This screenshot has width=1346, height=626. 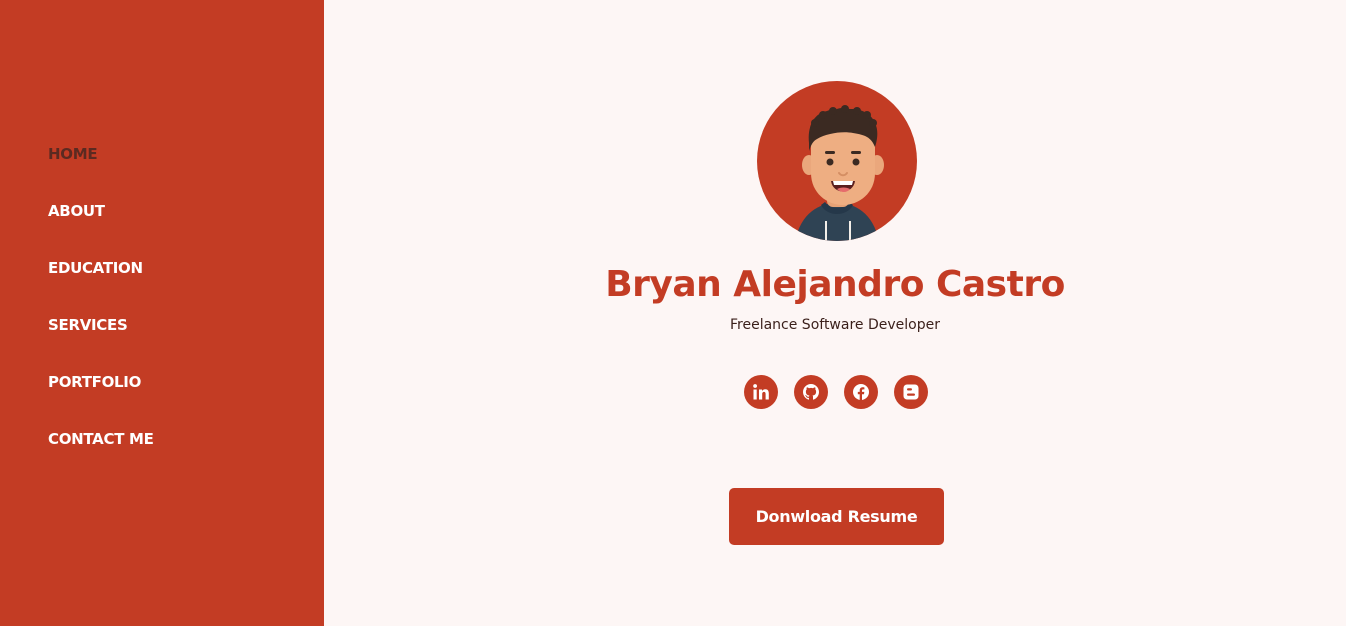 I want to click on linkedin-icon, so click(x=761, y=392).